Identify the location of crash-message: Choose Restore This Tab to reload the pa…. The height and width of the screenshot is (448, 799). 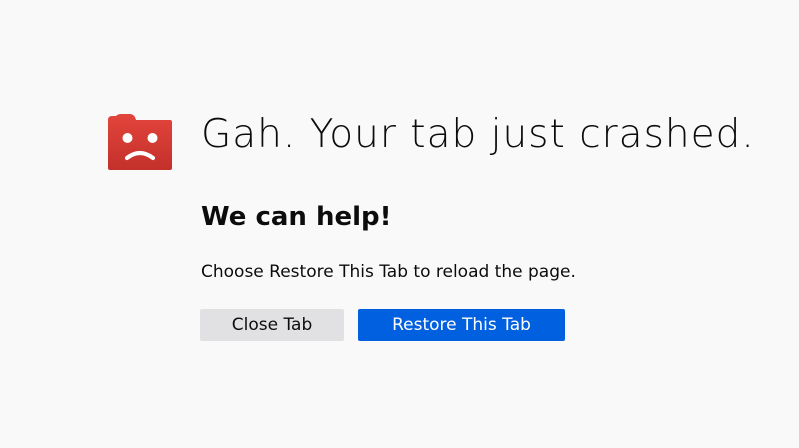
(388, 272).